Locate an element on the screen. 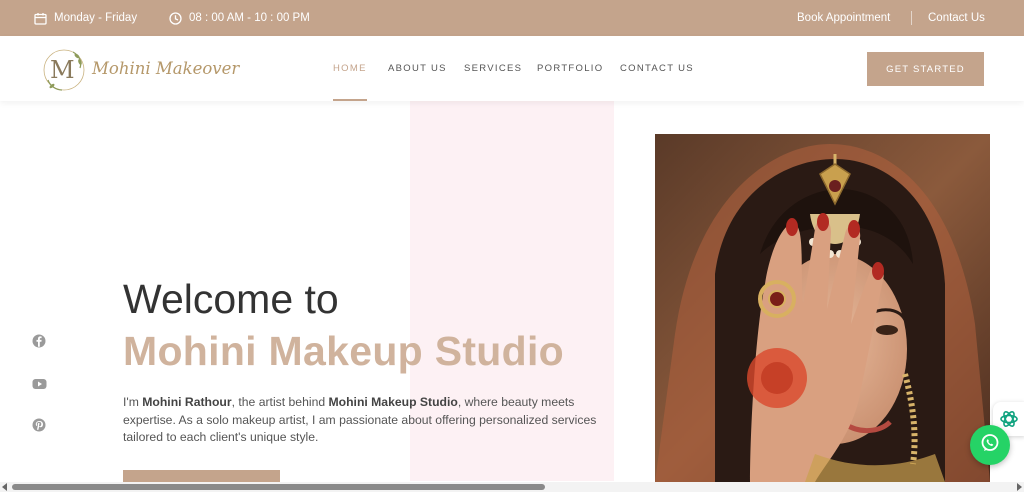 The width and height of the screenshot is (1024, 492). nav-services-label: SERVICES is located at coordinates (493, 68).